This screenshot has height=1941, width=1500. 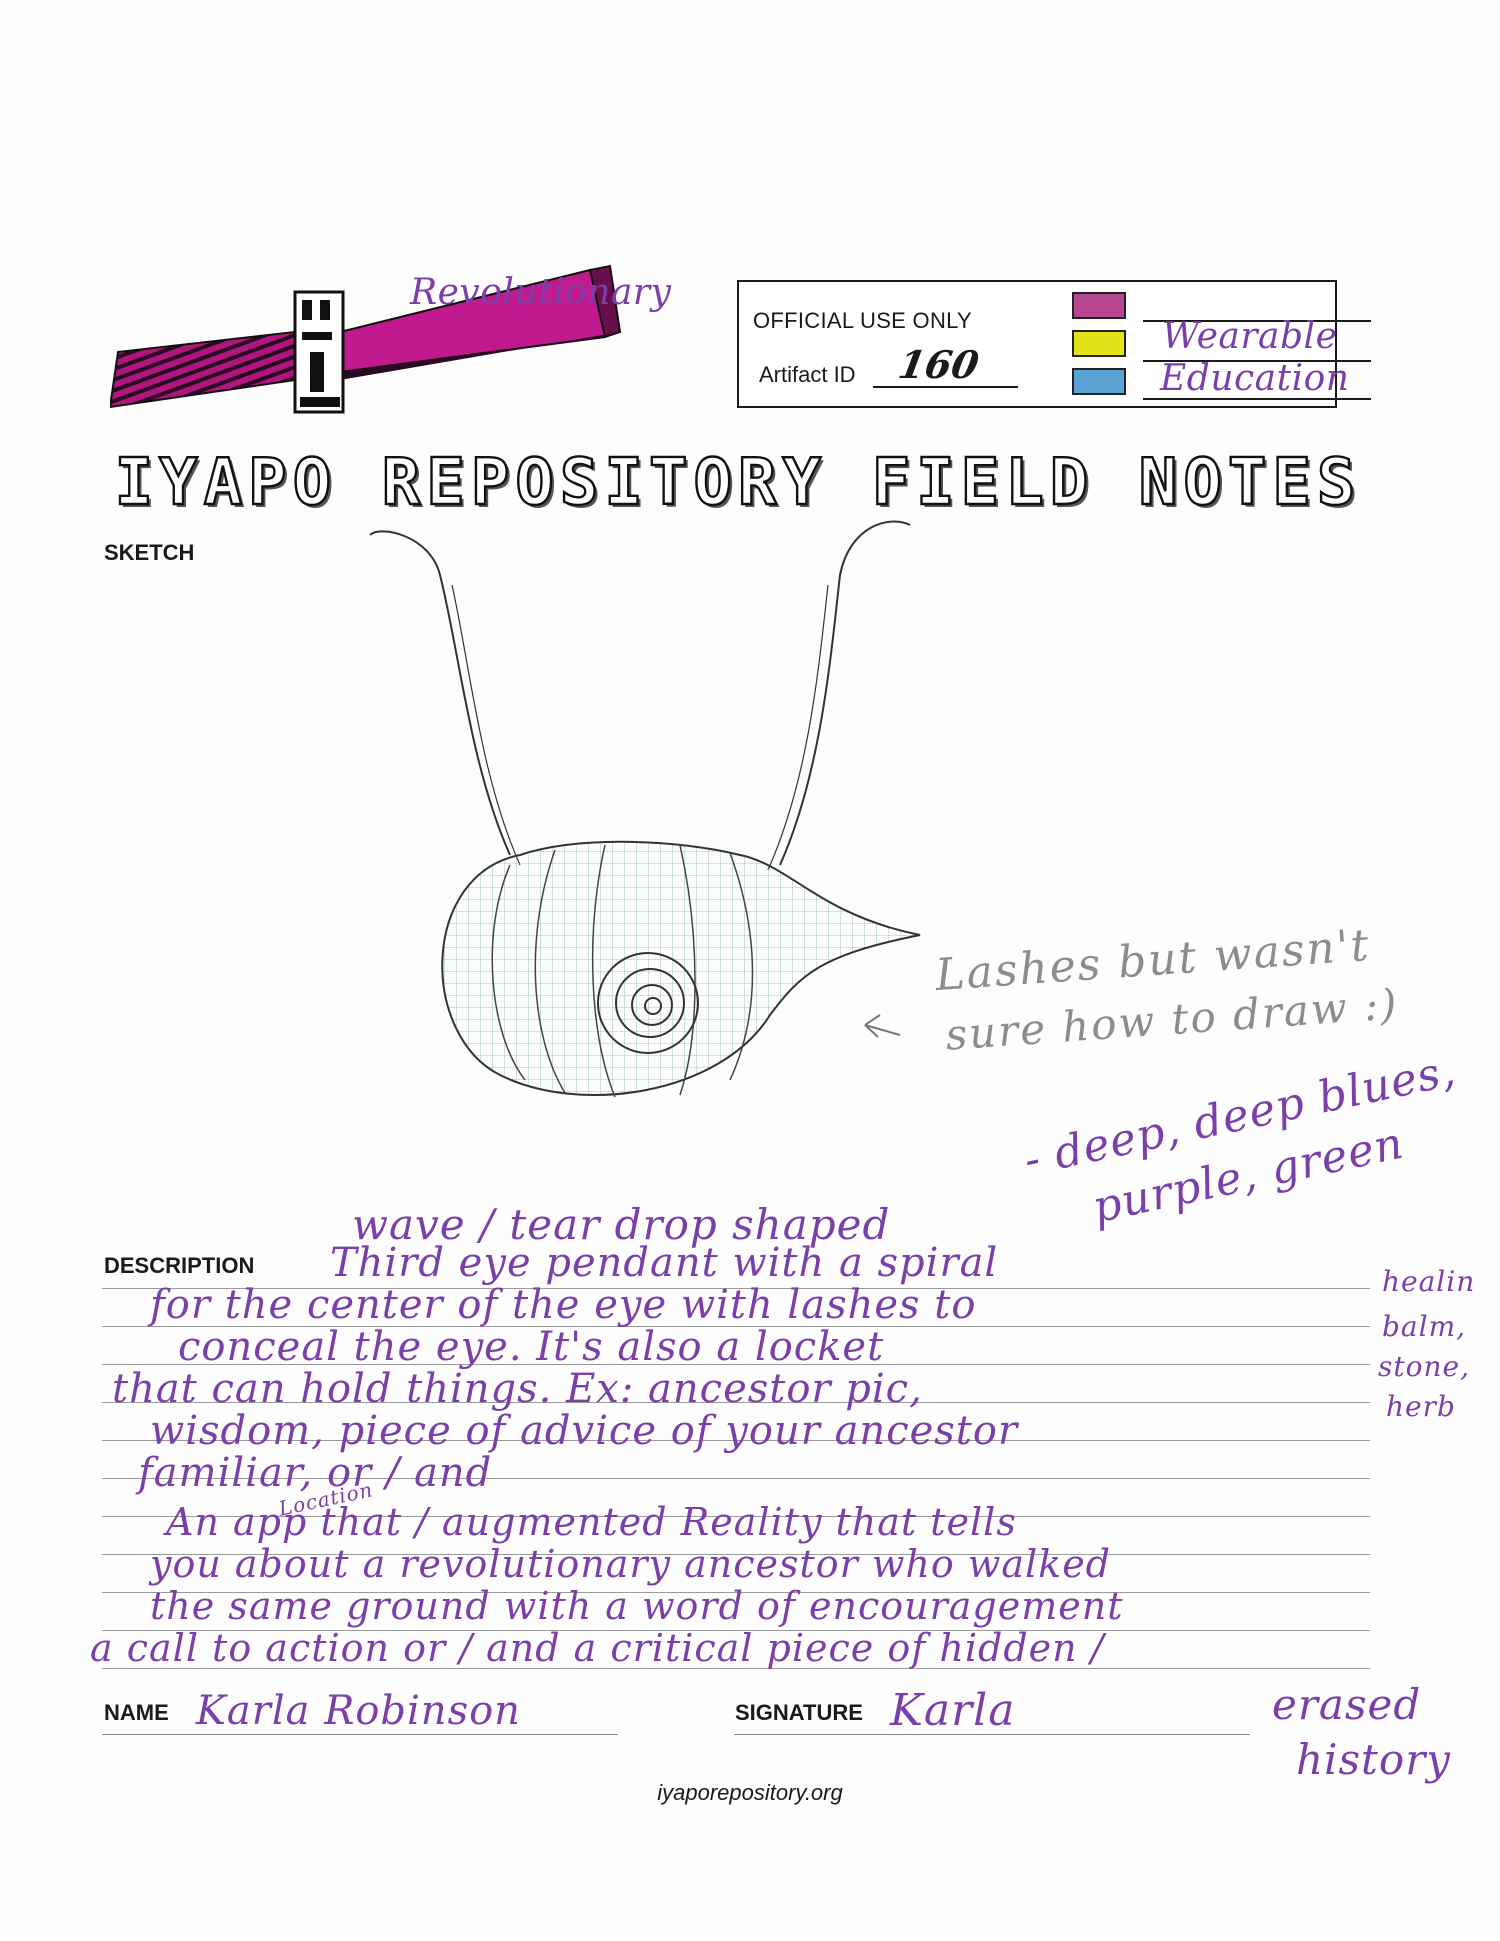 I want to click on category-revolutionary: Revolutionary, so click(x=541, y=292).